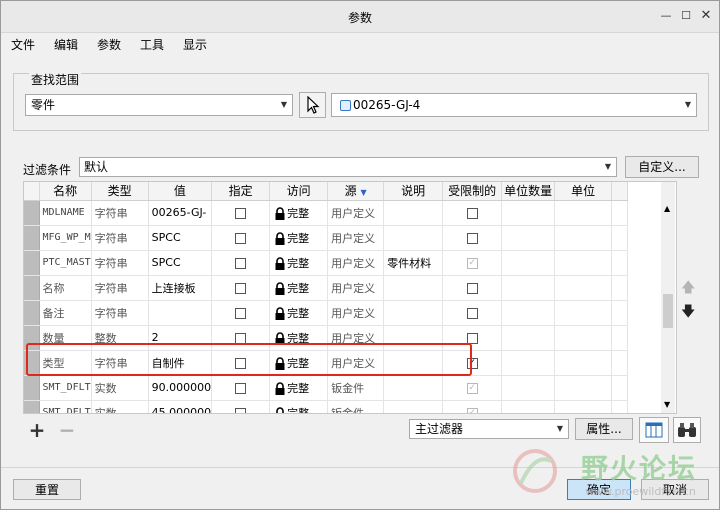 Image resolution: width=720 pixels, height=510 pixels. What do you see at coordinates (326, 313) in the screenshot?
I see `table-row: 备注 字符串 完整 用户定义` at bounding box center [326, 313].